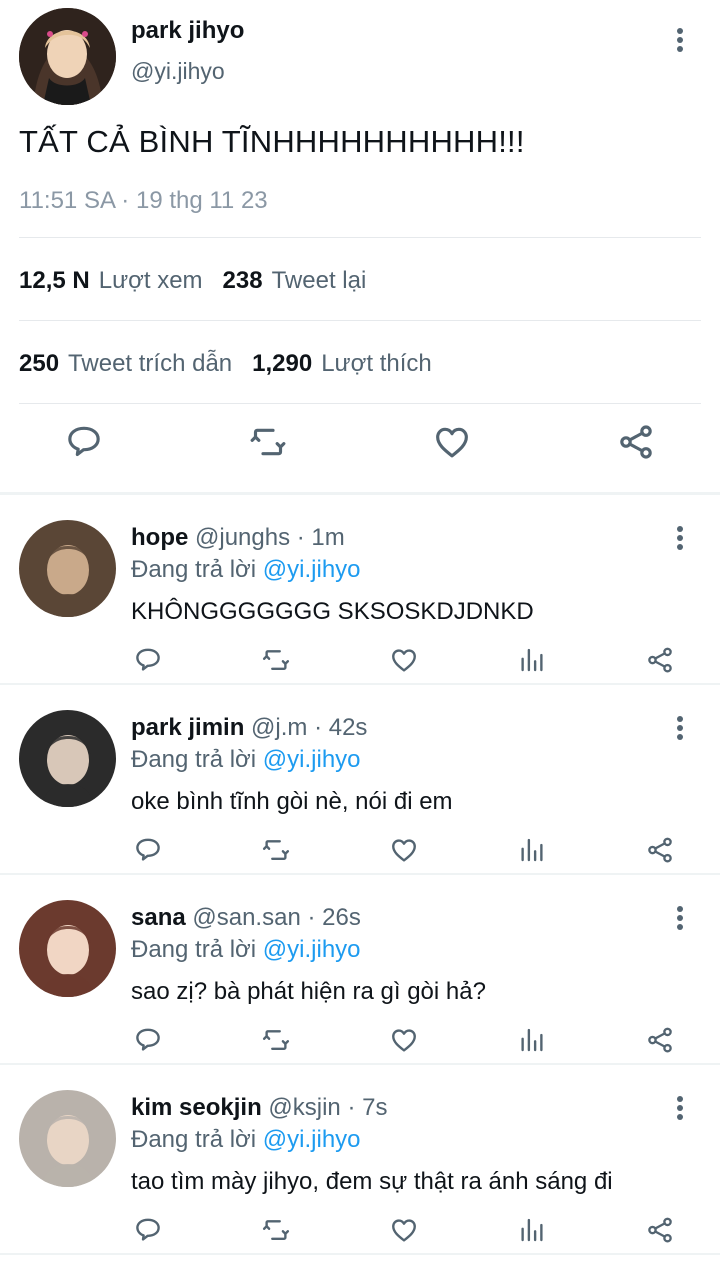 Image resolution: width=720 pixels, height=1261 pixels. I want to click on reply-author-name: kim seokjin, so click(196, 1107).